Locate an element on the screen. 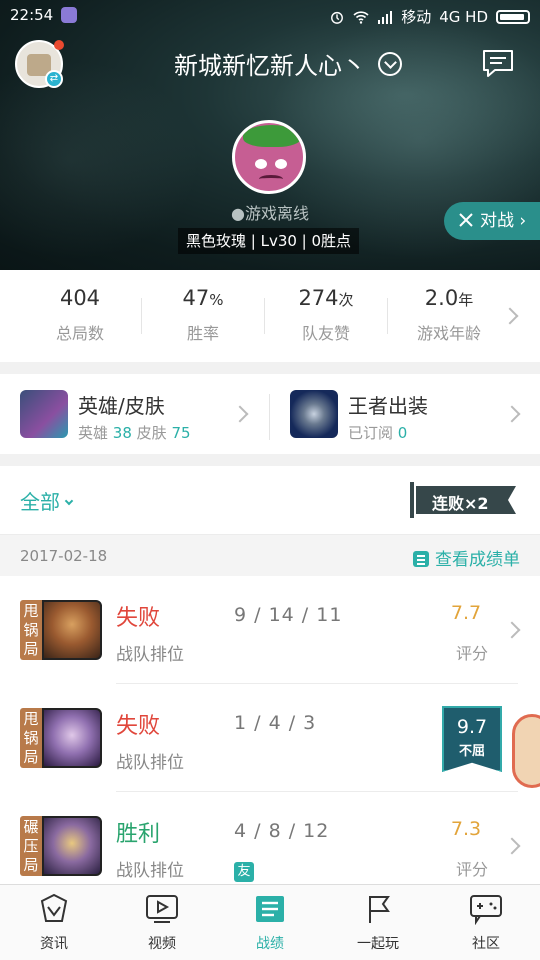 The height and width of the screenshot is (960, 540). filter-dropdown: 全部 is located at coordinates (47, 500).